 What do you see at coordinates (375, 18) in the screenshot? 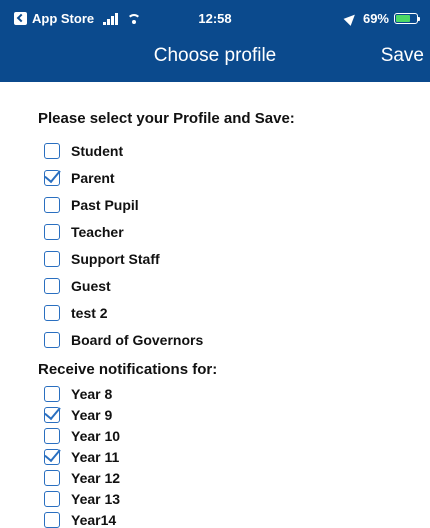
I see `battery-percent: 69%` at bounding box center [375, 18].